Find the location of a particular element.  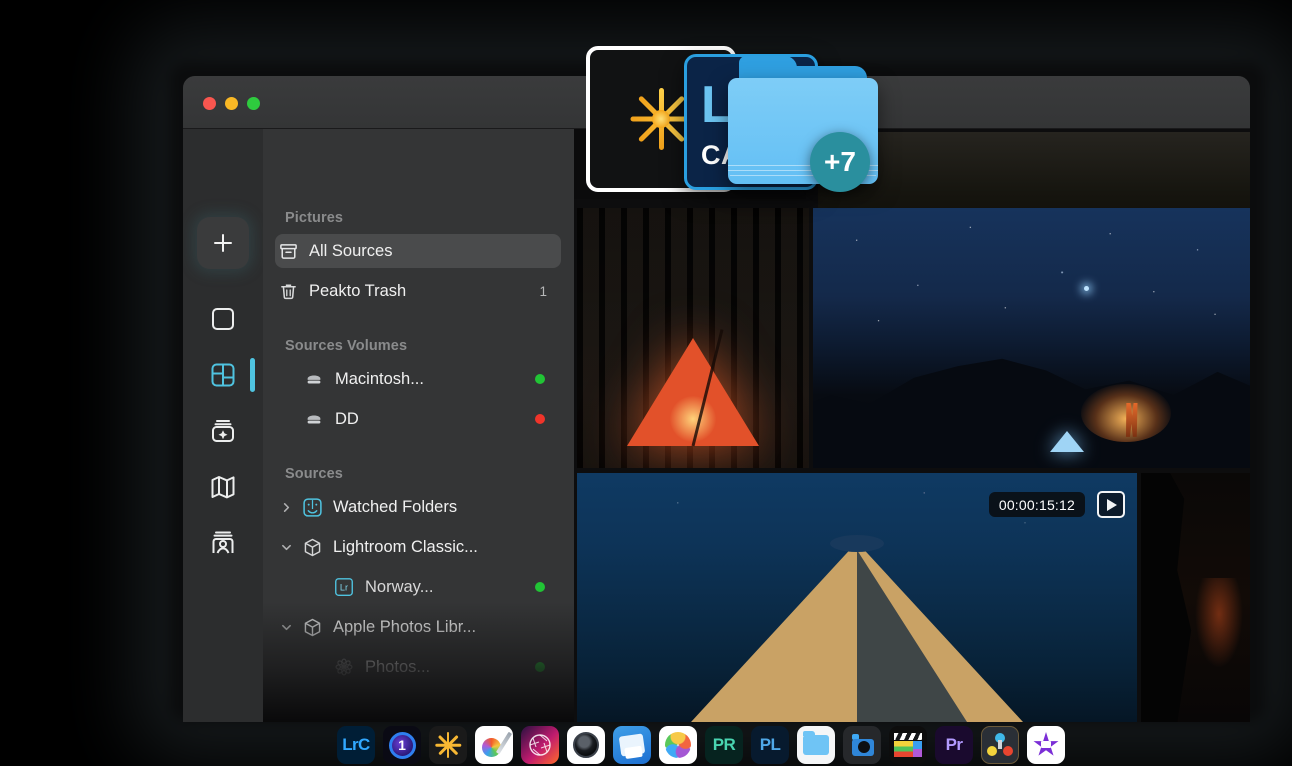

dock-app-on1-photo-raw is located at coordinates (540, 745).